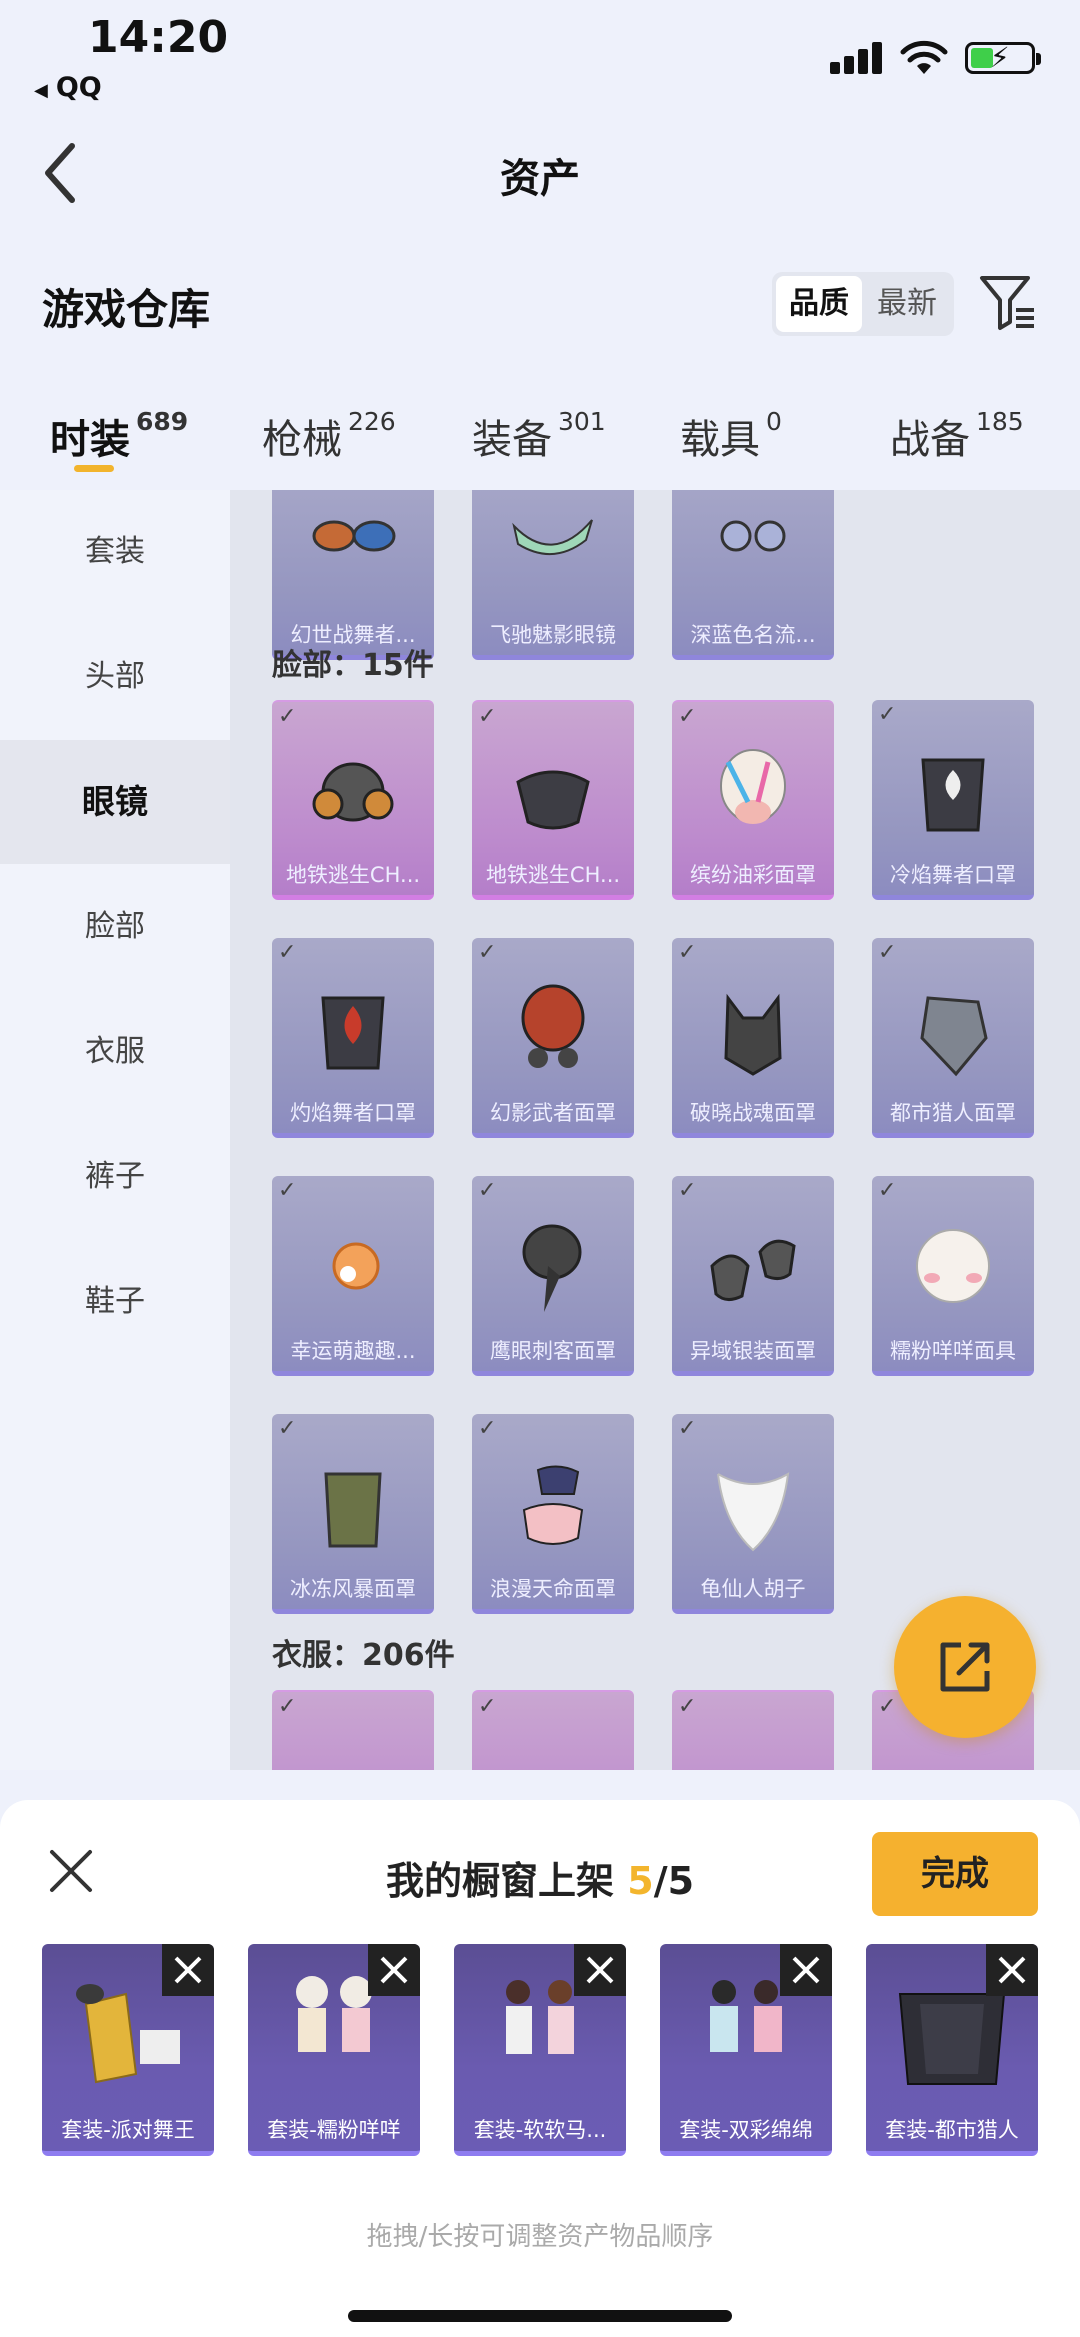 This screenshot has height=2337, width=1080. I want to click on tab-vehicles: 载具 0, so click(731, 436).